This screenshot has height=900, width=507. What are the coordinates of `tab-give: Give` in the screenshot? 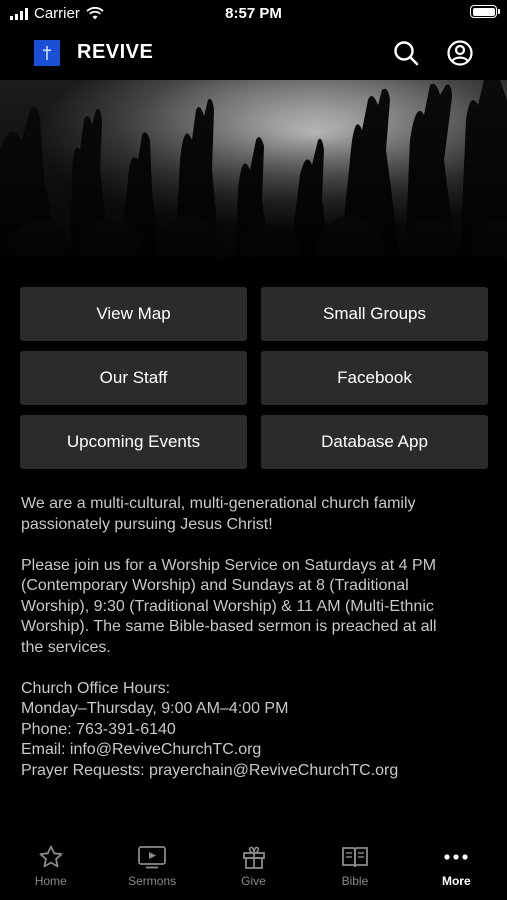 It's located at (253, 869).